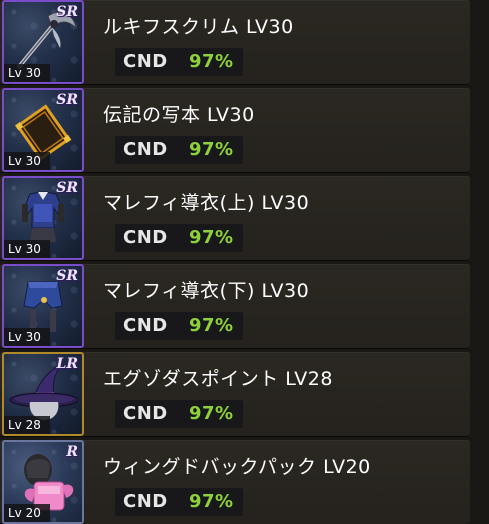 The width and height of the screenshot is (489, 524). What do you see at coordinates (198, 27) in the screenshot?
I see `item-name: ルキフスクリム LV30` at bounding box center [198, 27].